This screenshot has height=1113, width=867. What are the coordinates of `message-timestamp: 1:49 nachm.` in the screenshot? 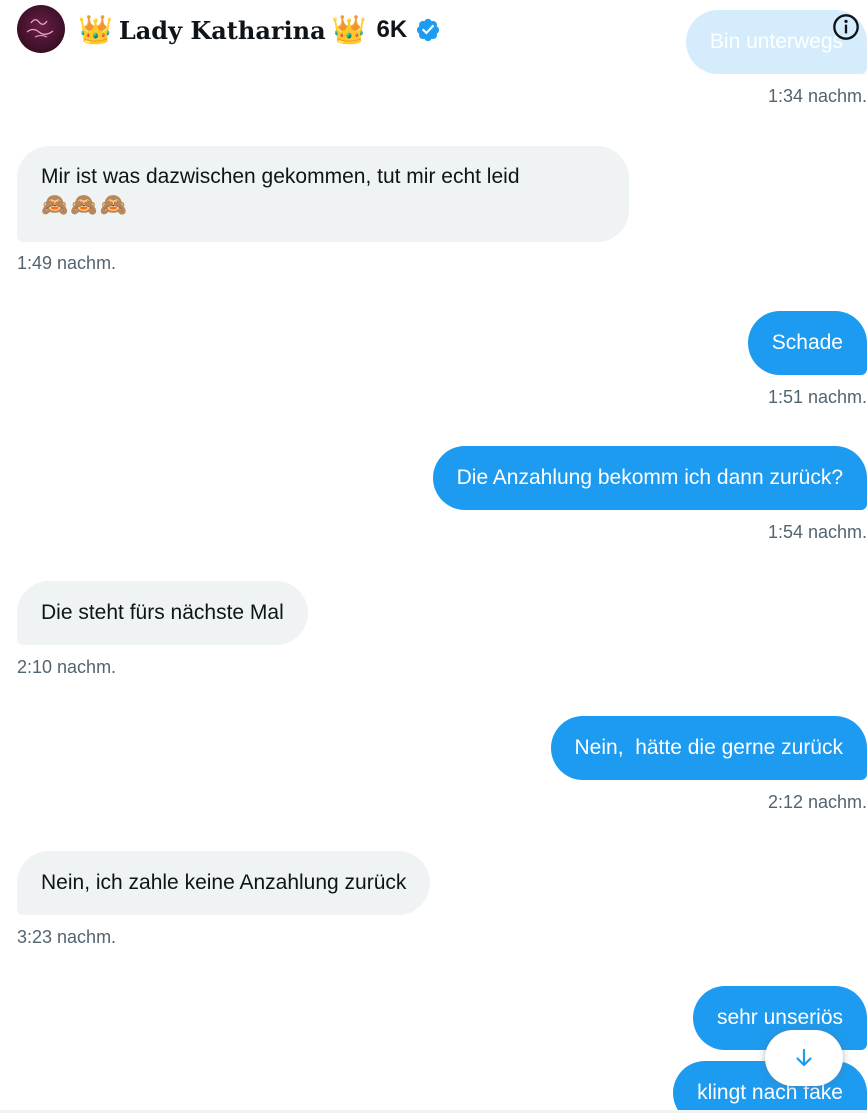 It's located at (67, 263).